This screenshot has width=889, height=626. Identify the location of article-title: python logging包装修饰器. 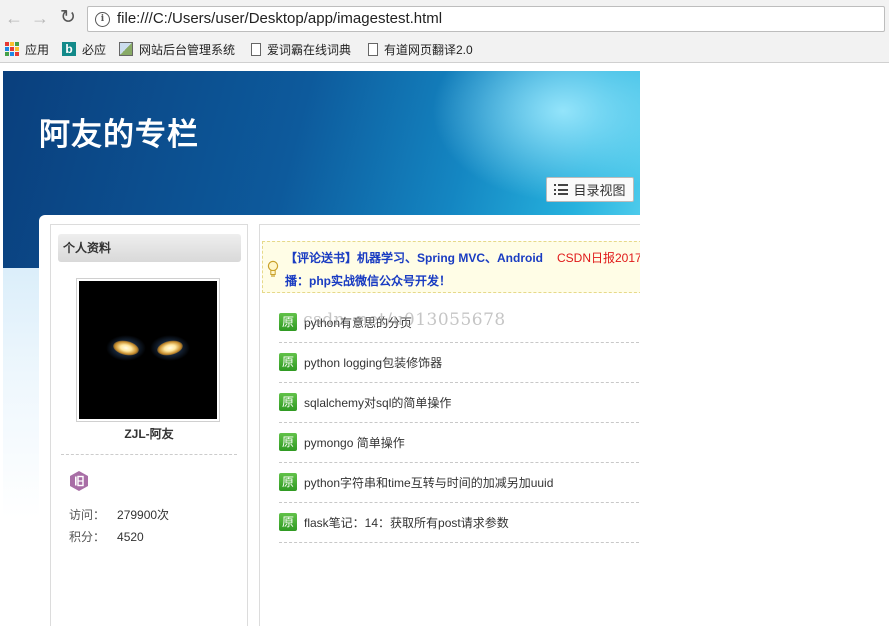
(373, 362).